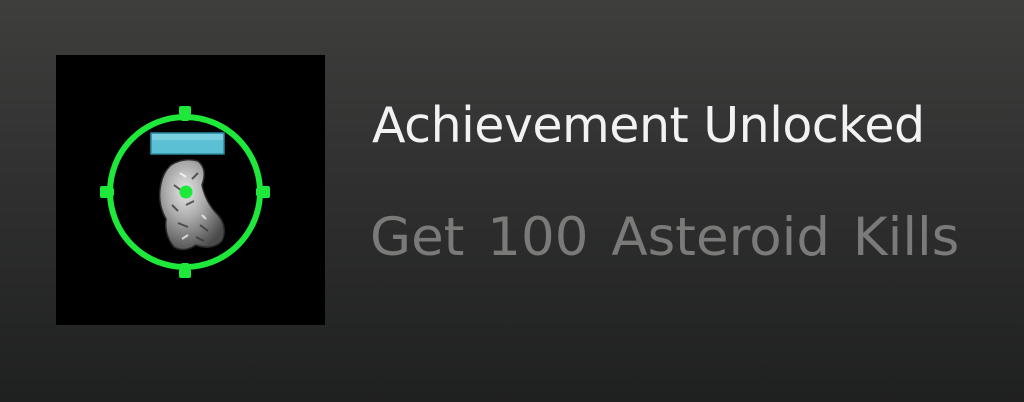 Image resolution: width=1024 pixels, height=402 pixels. Describe the element at coordinates (665, 237) in the screenshot. I see `achievement-description: Get 100 Asteroid Kills` at that location.